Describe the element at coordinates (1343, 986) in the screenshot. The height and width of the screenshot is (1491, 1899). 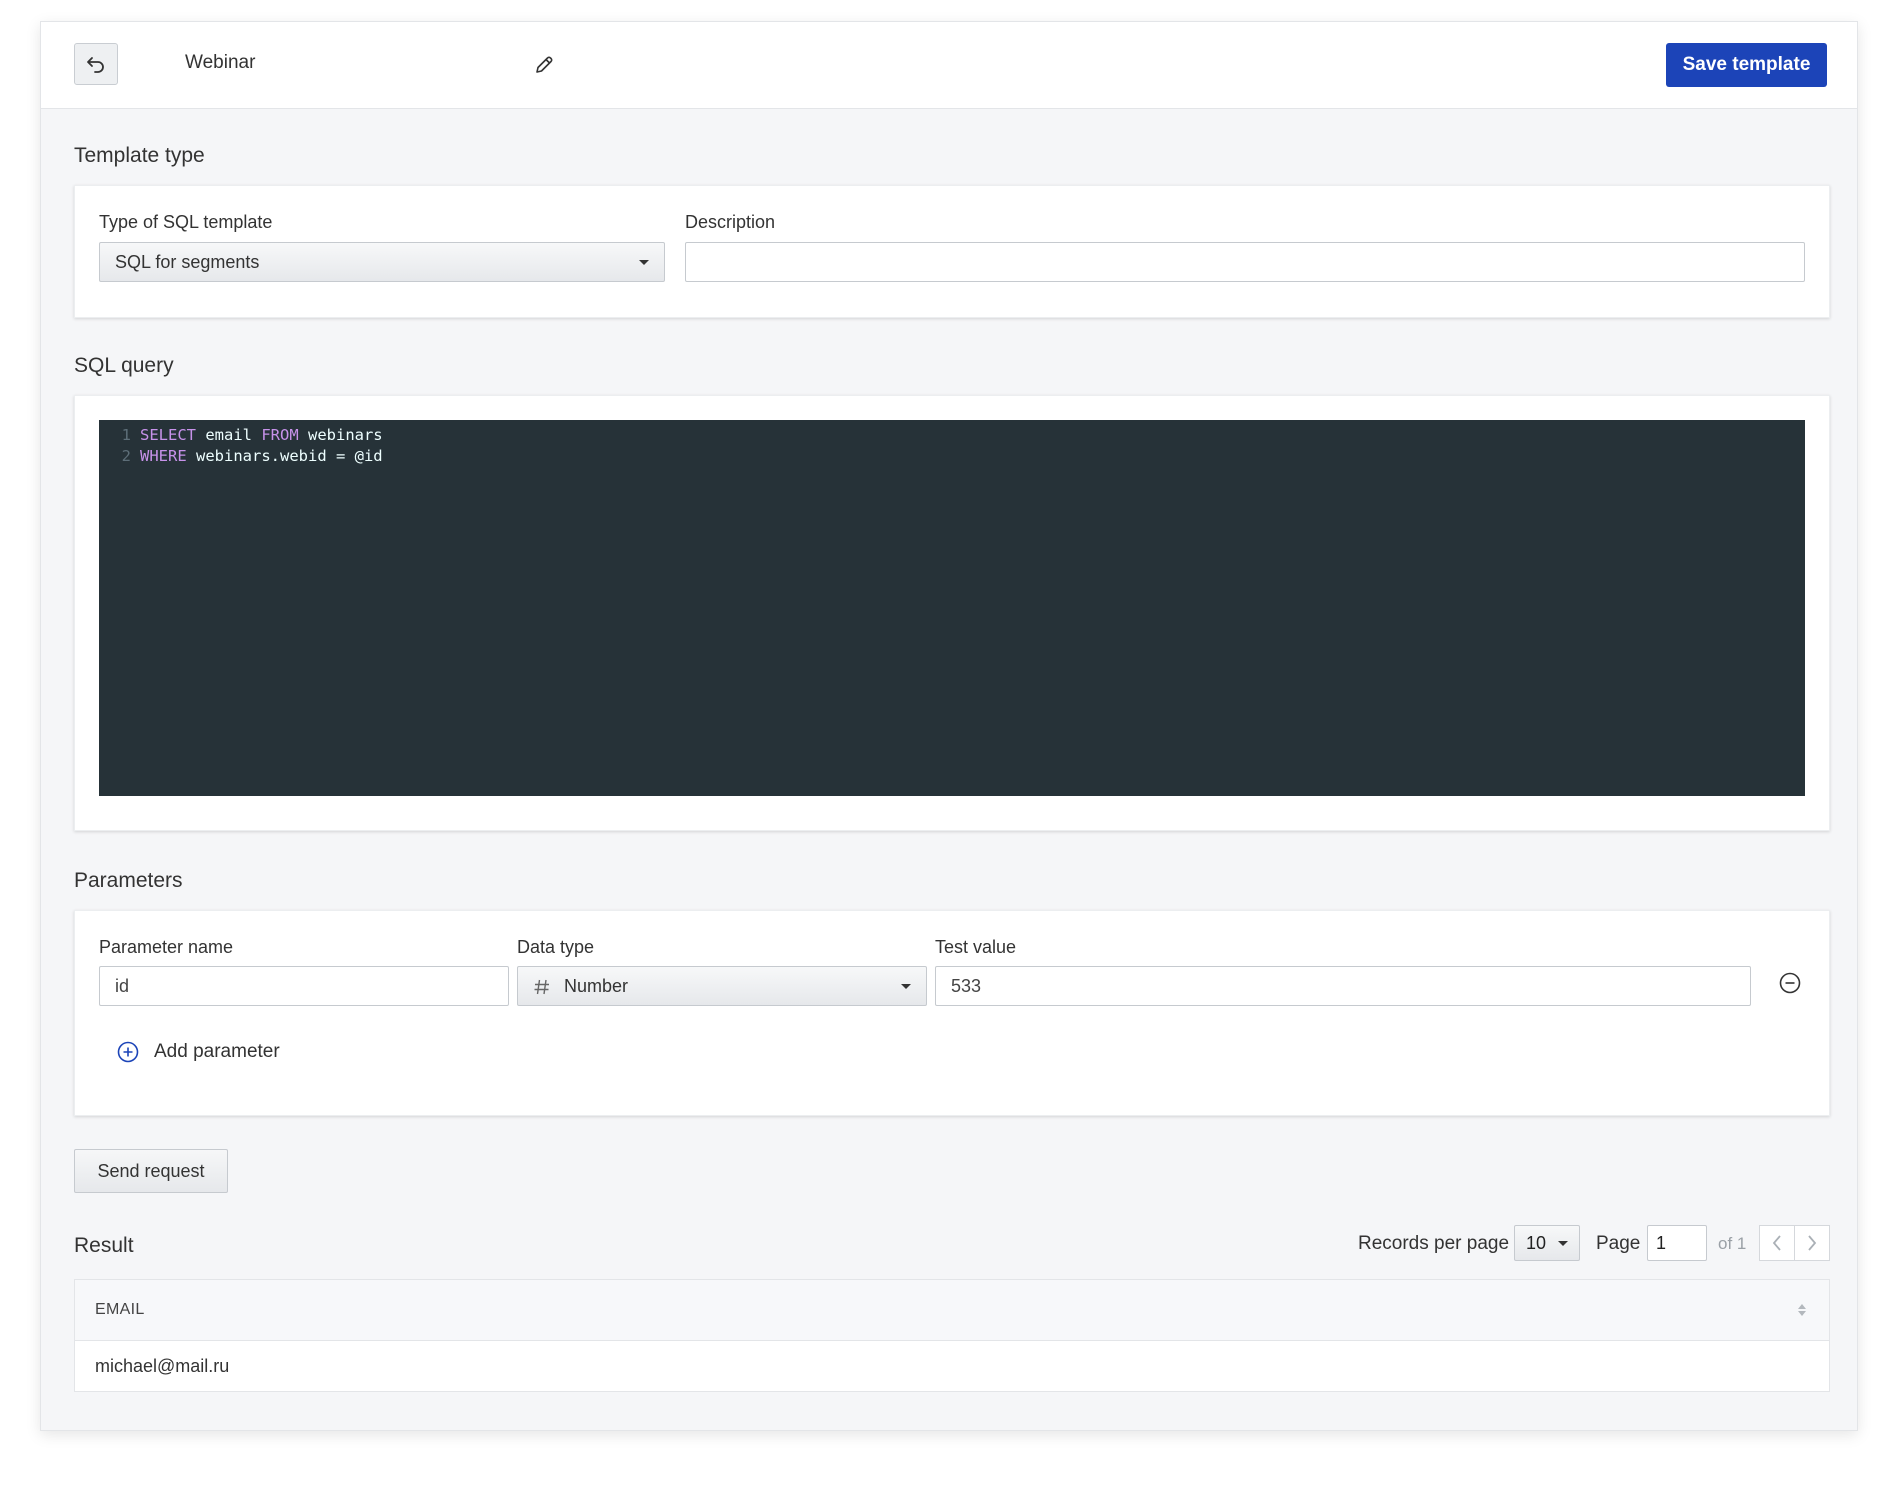
I see `test-value-input: 533` at that location.